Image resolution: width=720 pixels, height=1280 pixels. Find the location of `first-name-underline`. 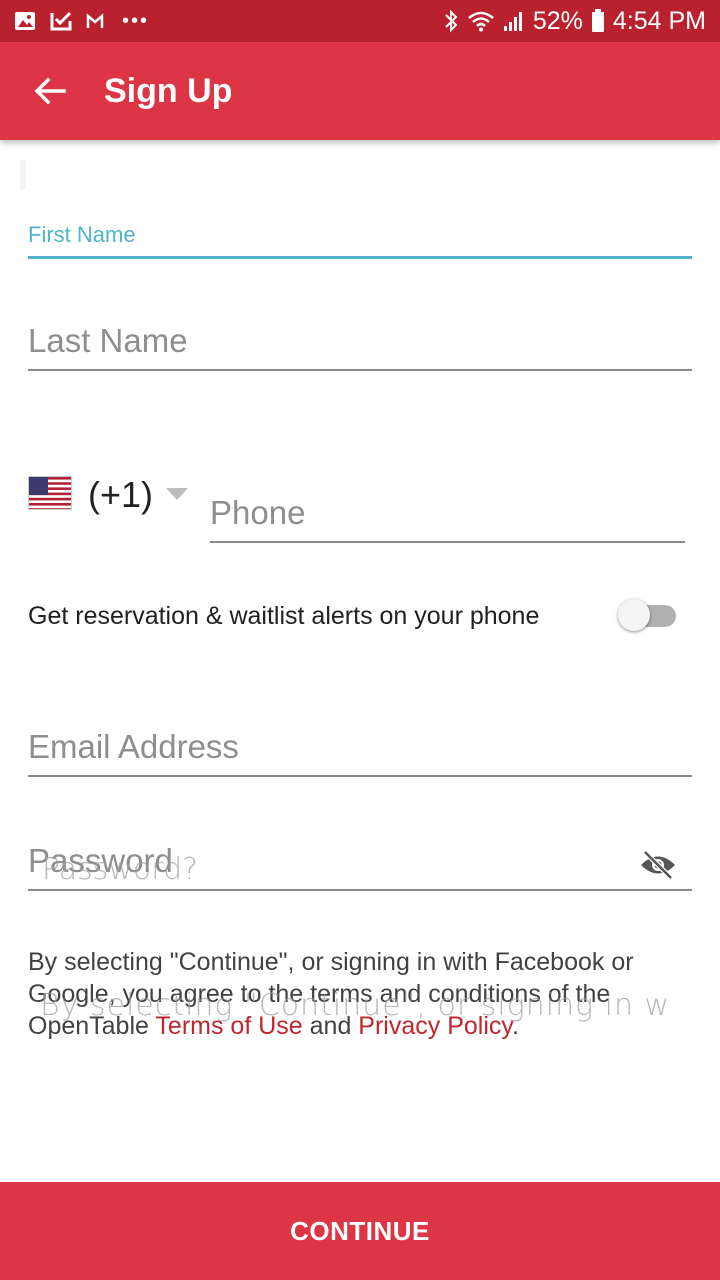

first-name-underline is located at coordinates (360, 257).